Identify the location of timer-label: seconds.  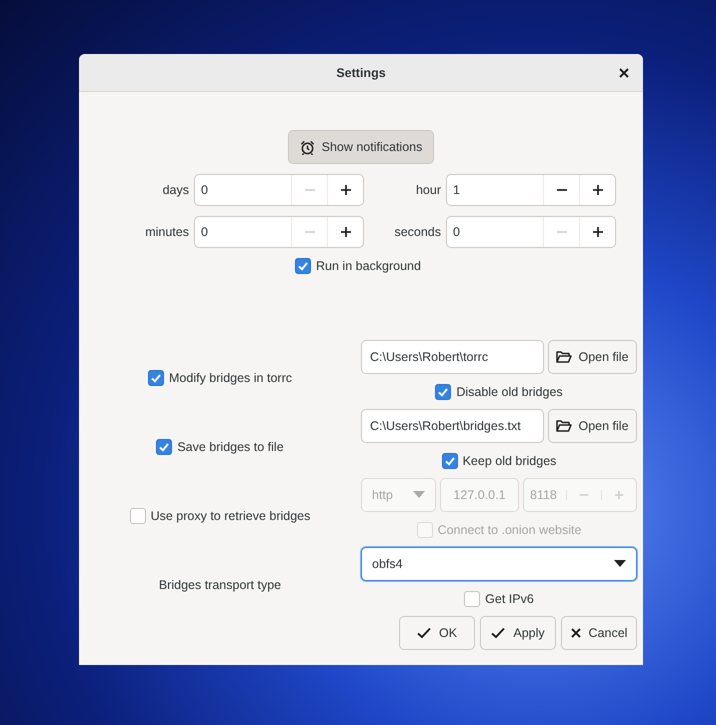
(417, 232).